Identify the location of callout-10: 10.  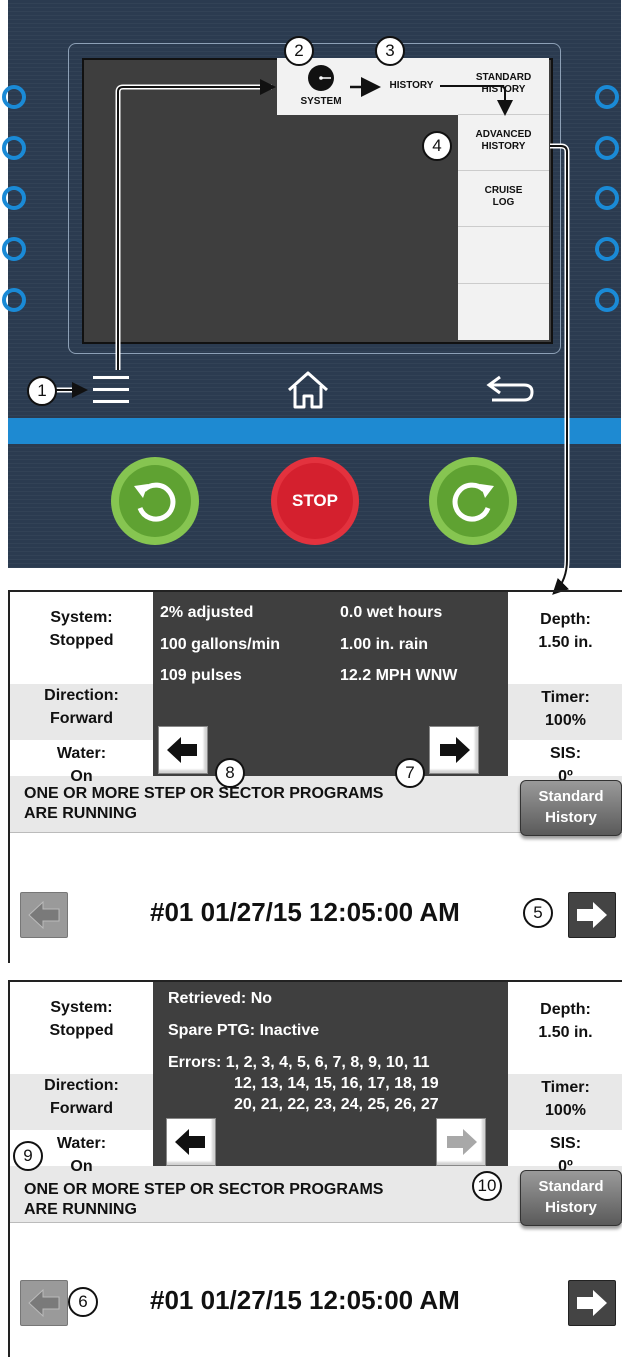
(487, 1186).